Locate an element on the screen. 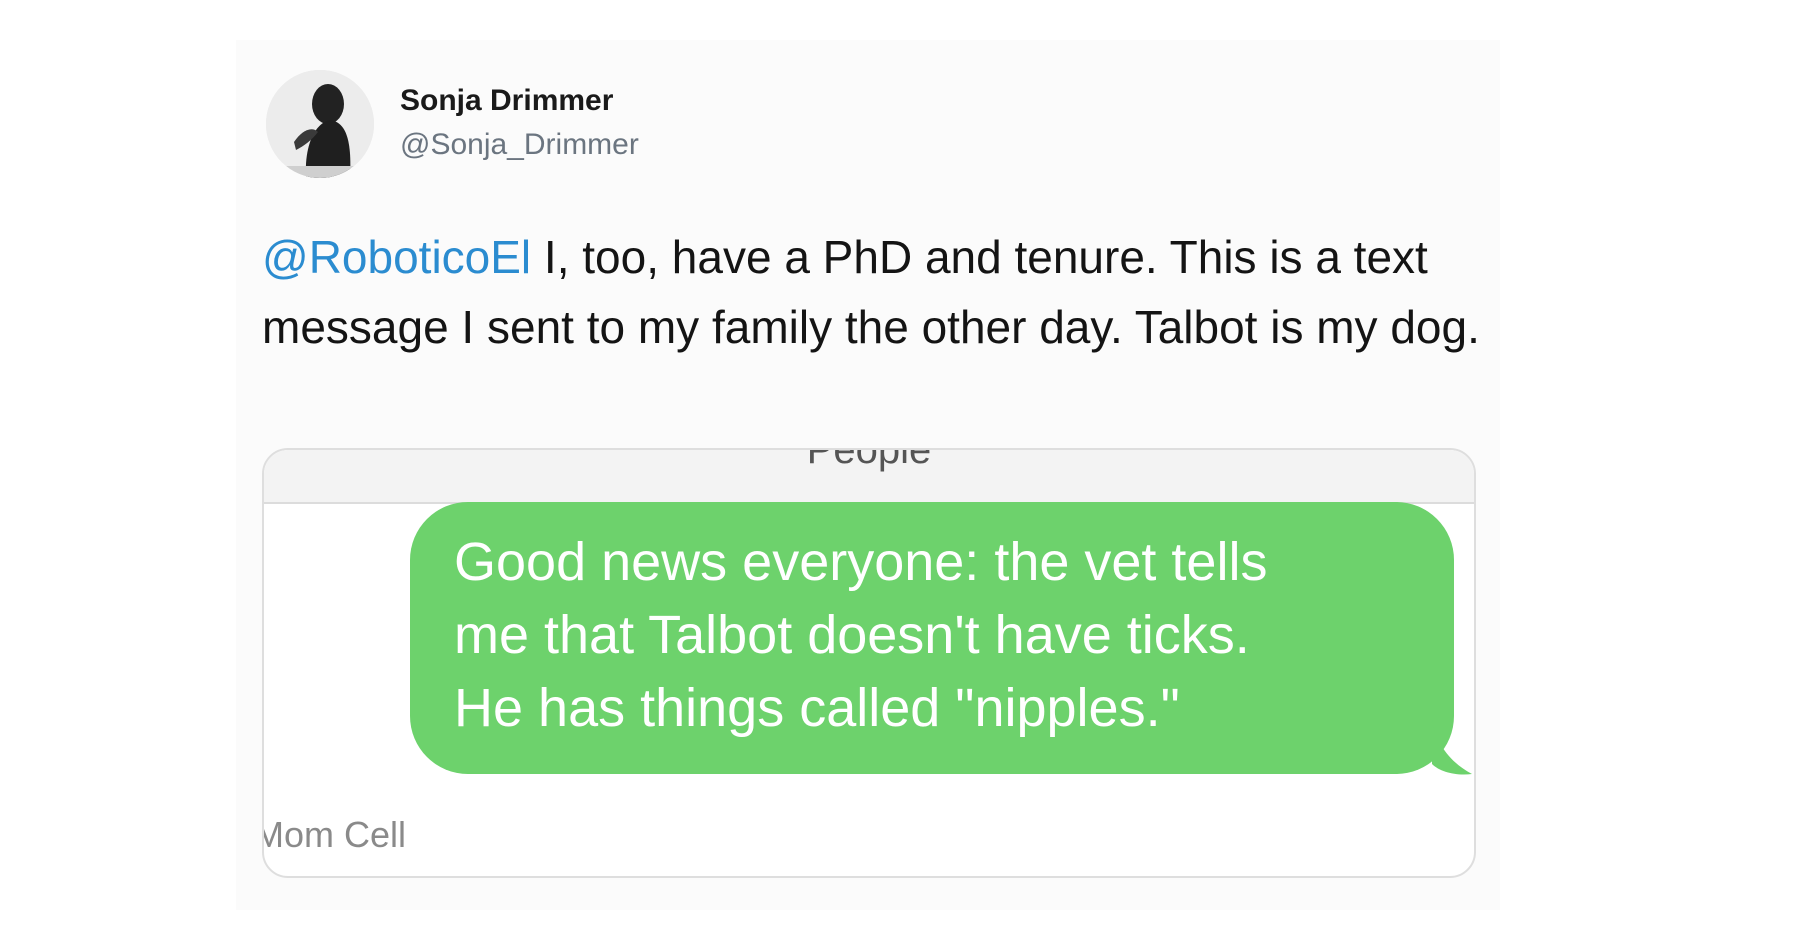  author-name: Sonja Drimmer is located at coordinates (506, 101).